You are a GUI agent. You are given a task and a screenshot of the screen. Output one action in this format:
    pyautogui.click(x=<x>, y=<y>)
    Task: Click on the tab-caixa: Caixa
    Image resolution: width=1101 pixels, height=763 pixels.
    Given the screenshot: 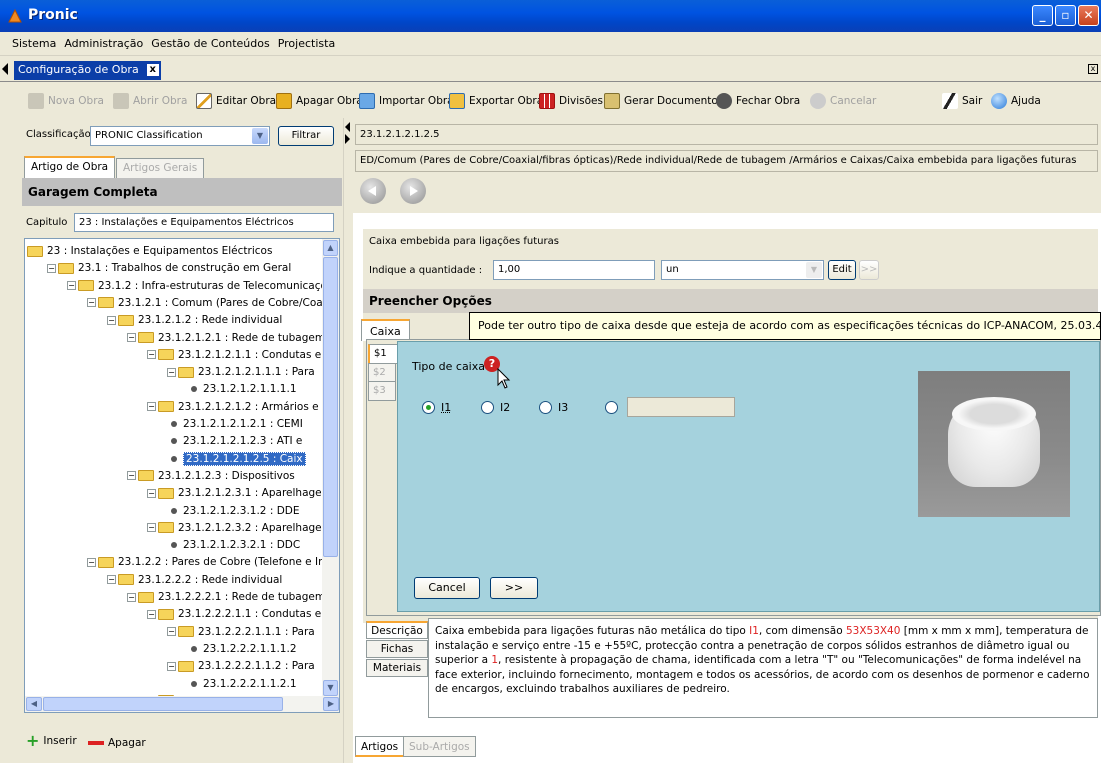 What is the action you would take?
    pyautogui.click(x=385, y=330)
    